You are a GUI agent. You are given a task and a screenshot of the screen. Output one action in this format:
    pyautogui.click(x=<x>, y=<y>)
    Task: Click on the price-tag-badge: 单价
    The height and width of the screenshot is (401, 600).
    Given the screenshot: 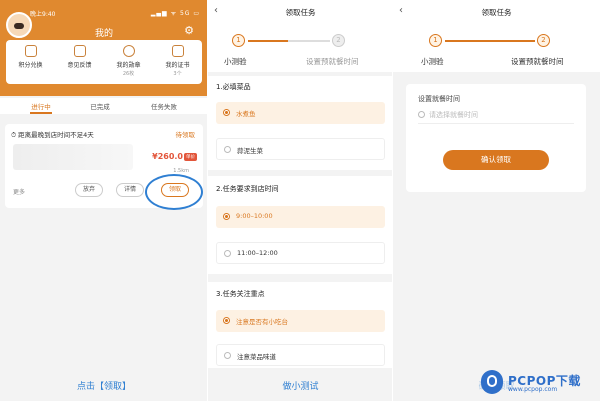 What is the action you would take?
    pyautogui.click(x=190, y=157)
    